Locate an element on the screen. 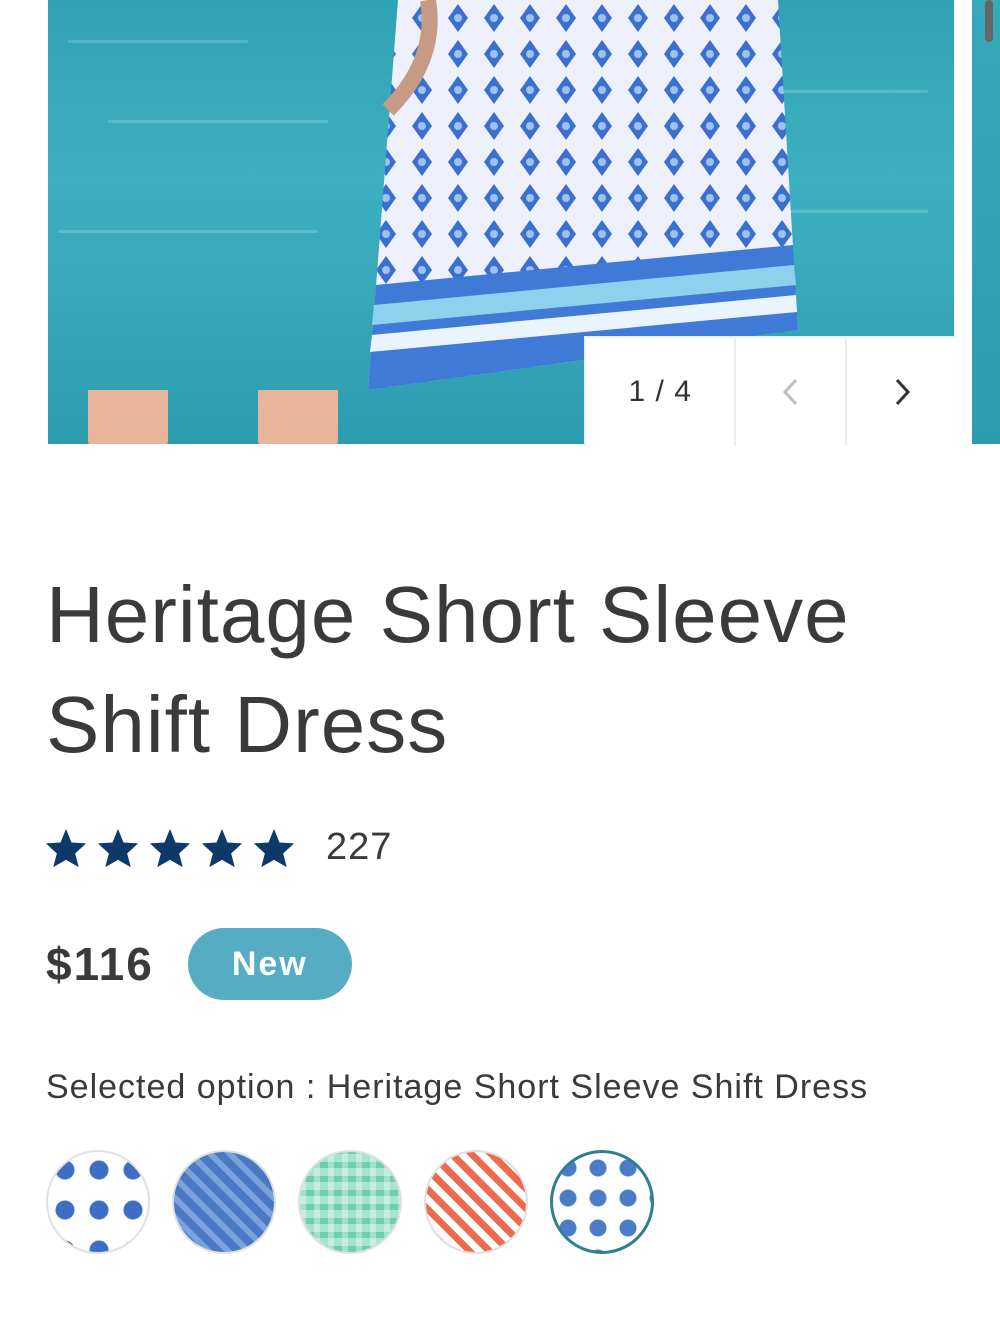 This screenshot has height=1333, width=1000. swatch-green-lattice is located at coordinates (350, 1202).